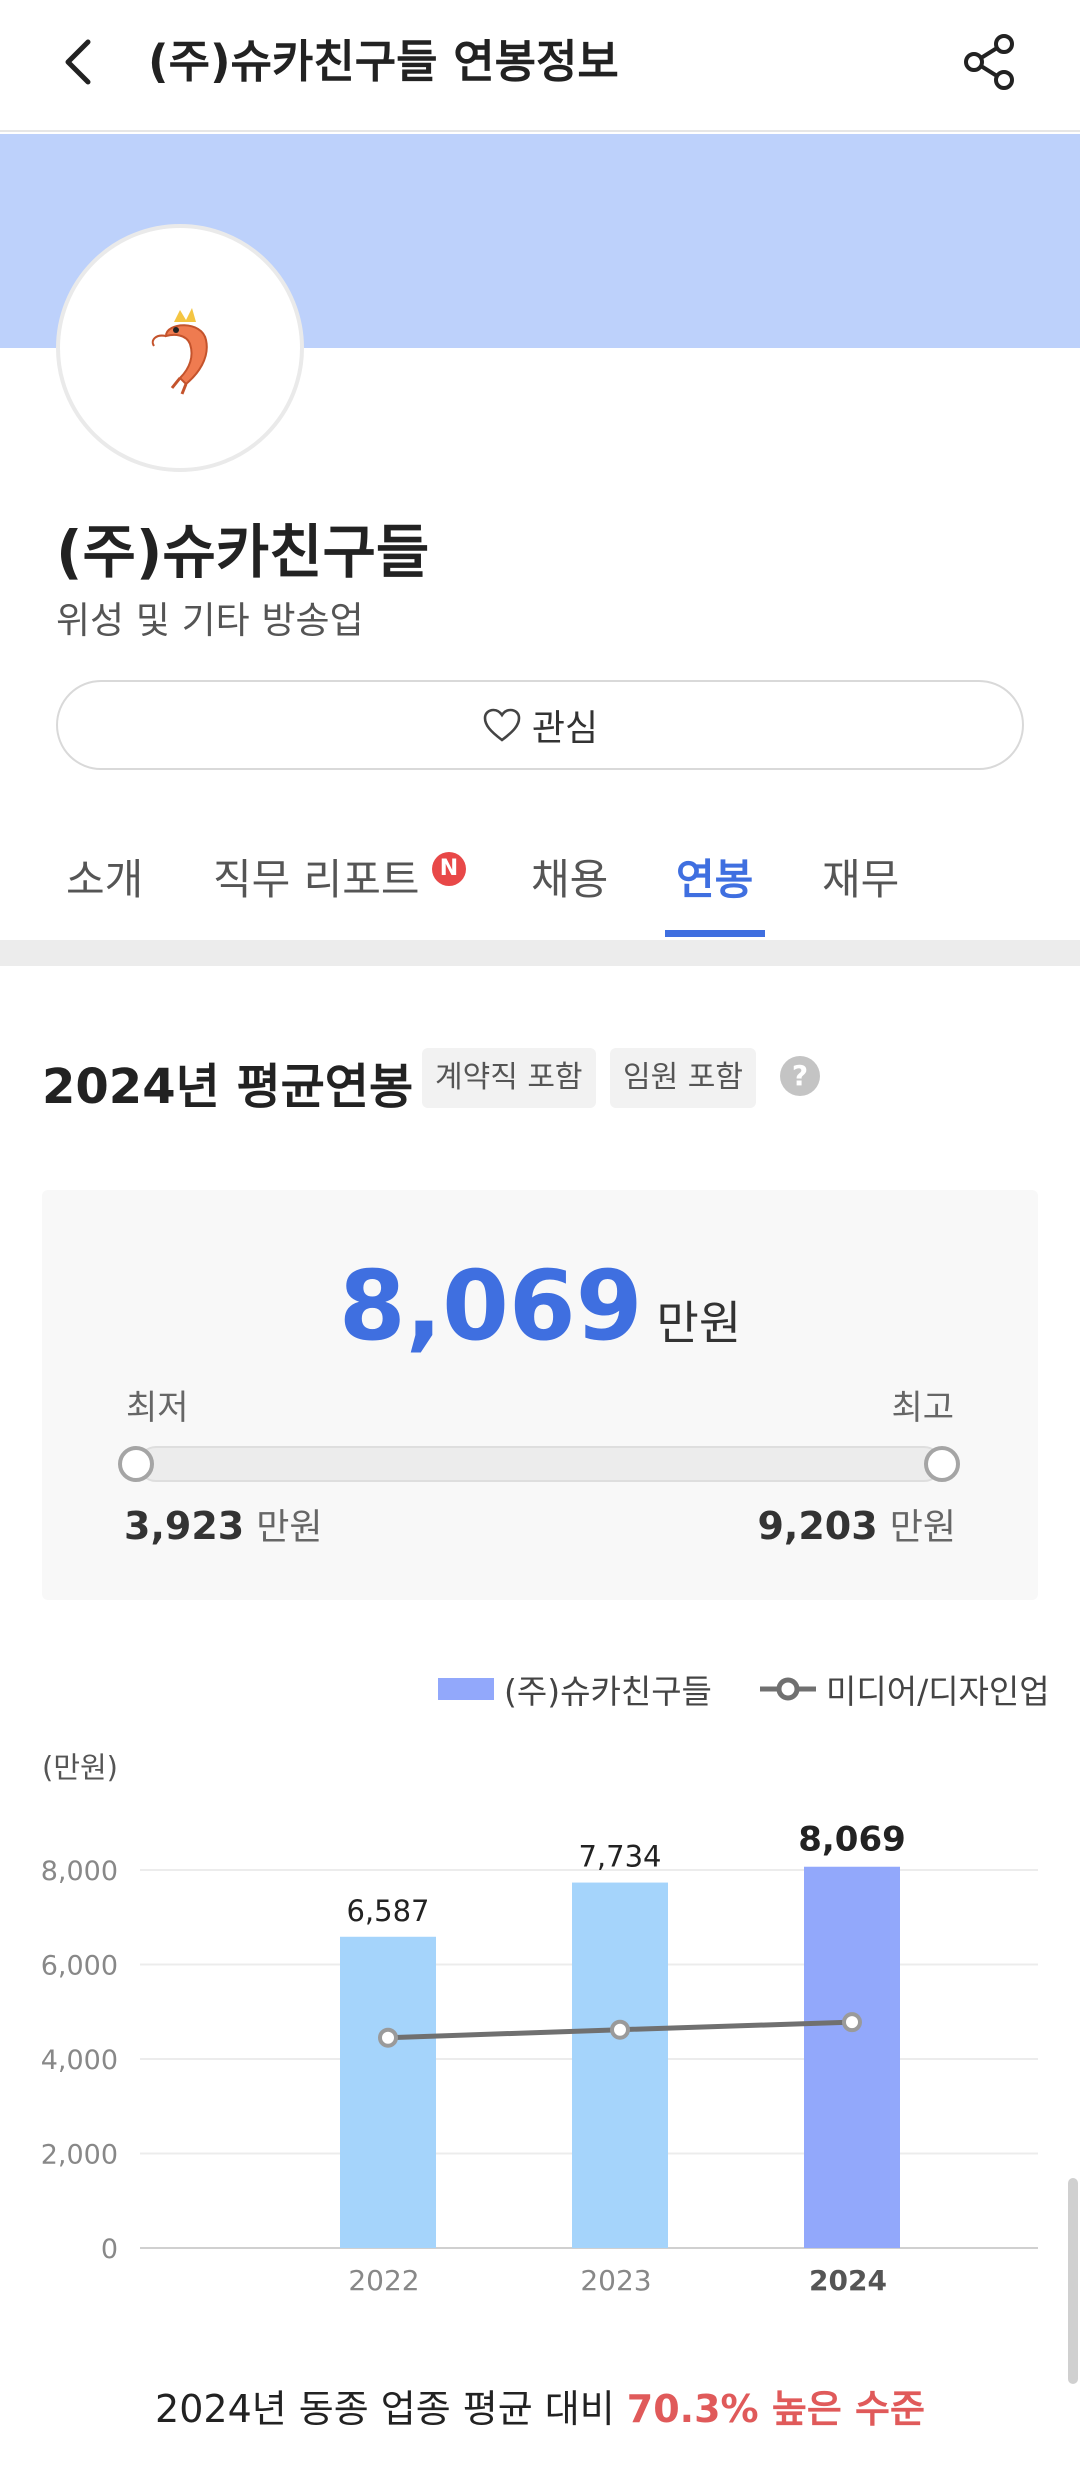  I want to click on bar-value-label: 7,734, so click(619, 1857).